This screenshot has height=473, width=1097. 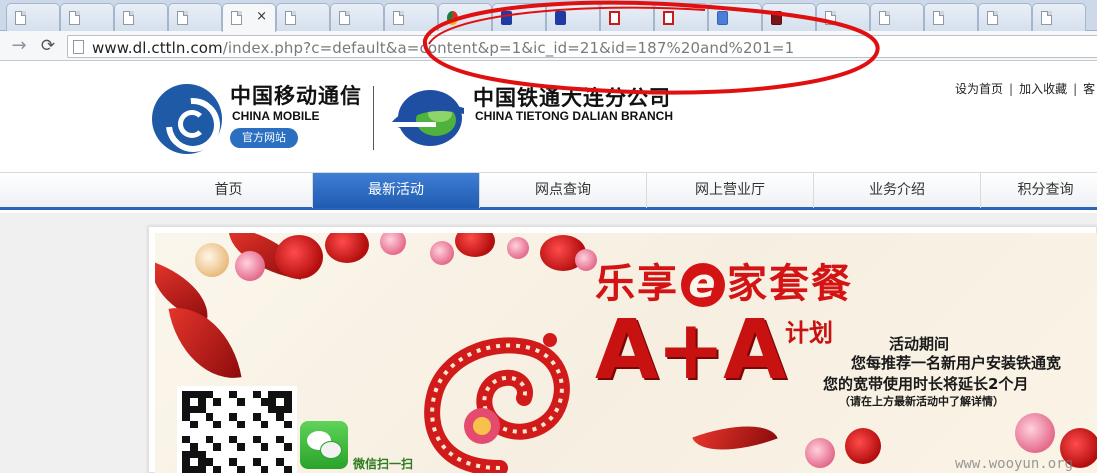 I want to click on wechat-icon, so click(x=324, y=445).